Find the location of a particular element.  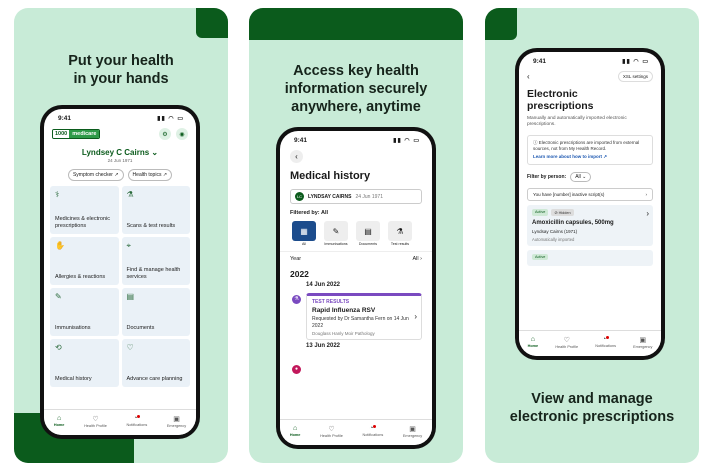

prescription-card: Active is located at coordinates (590, 258).